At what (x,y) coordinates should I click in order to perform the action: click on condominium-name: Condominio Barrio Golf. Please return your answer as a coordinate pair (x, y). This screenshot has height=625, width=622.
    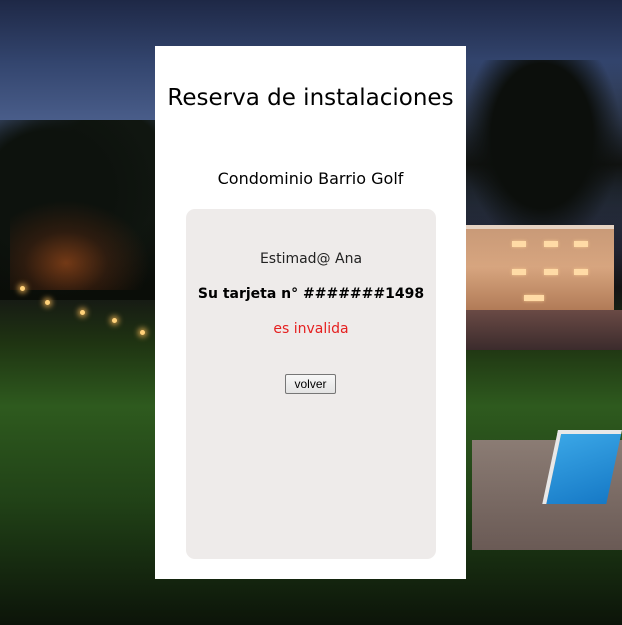
    Looking at the image, I should click on (310, 178).